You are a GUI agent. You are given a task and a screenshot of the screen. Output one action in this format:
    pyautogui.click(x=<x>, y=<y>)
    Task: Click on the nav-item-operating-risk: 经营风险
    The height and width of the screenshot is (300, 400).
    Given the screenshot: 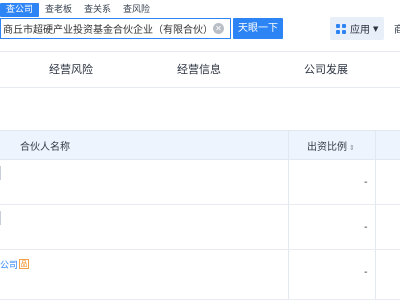 What is the action you would take?
    pyautogui.click(x=71, y=69)
    